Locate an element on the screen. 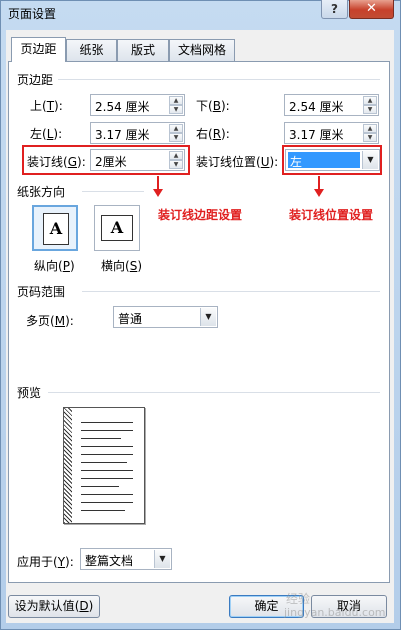 This screenshot has width=401, height=630. tab-margins: 页边距 is located at coordinates (38, 49).